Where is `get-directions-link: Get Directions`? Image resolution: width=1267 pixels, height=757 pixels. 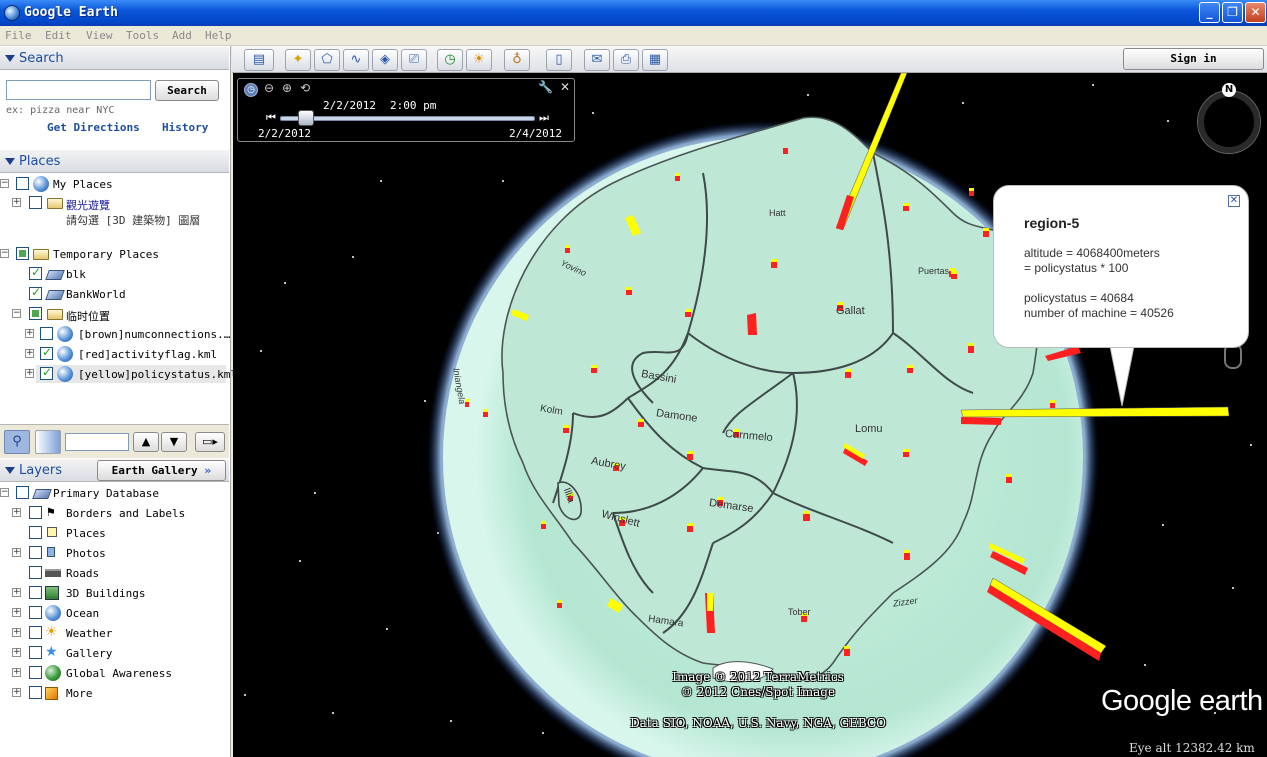
get-directions-link: Get Directions is located at coordinates (93, 127).